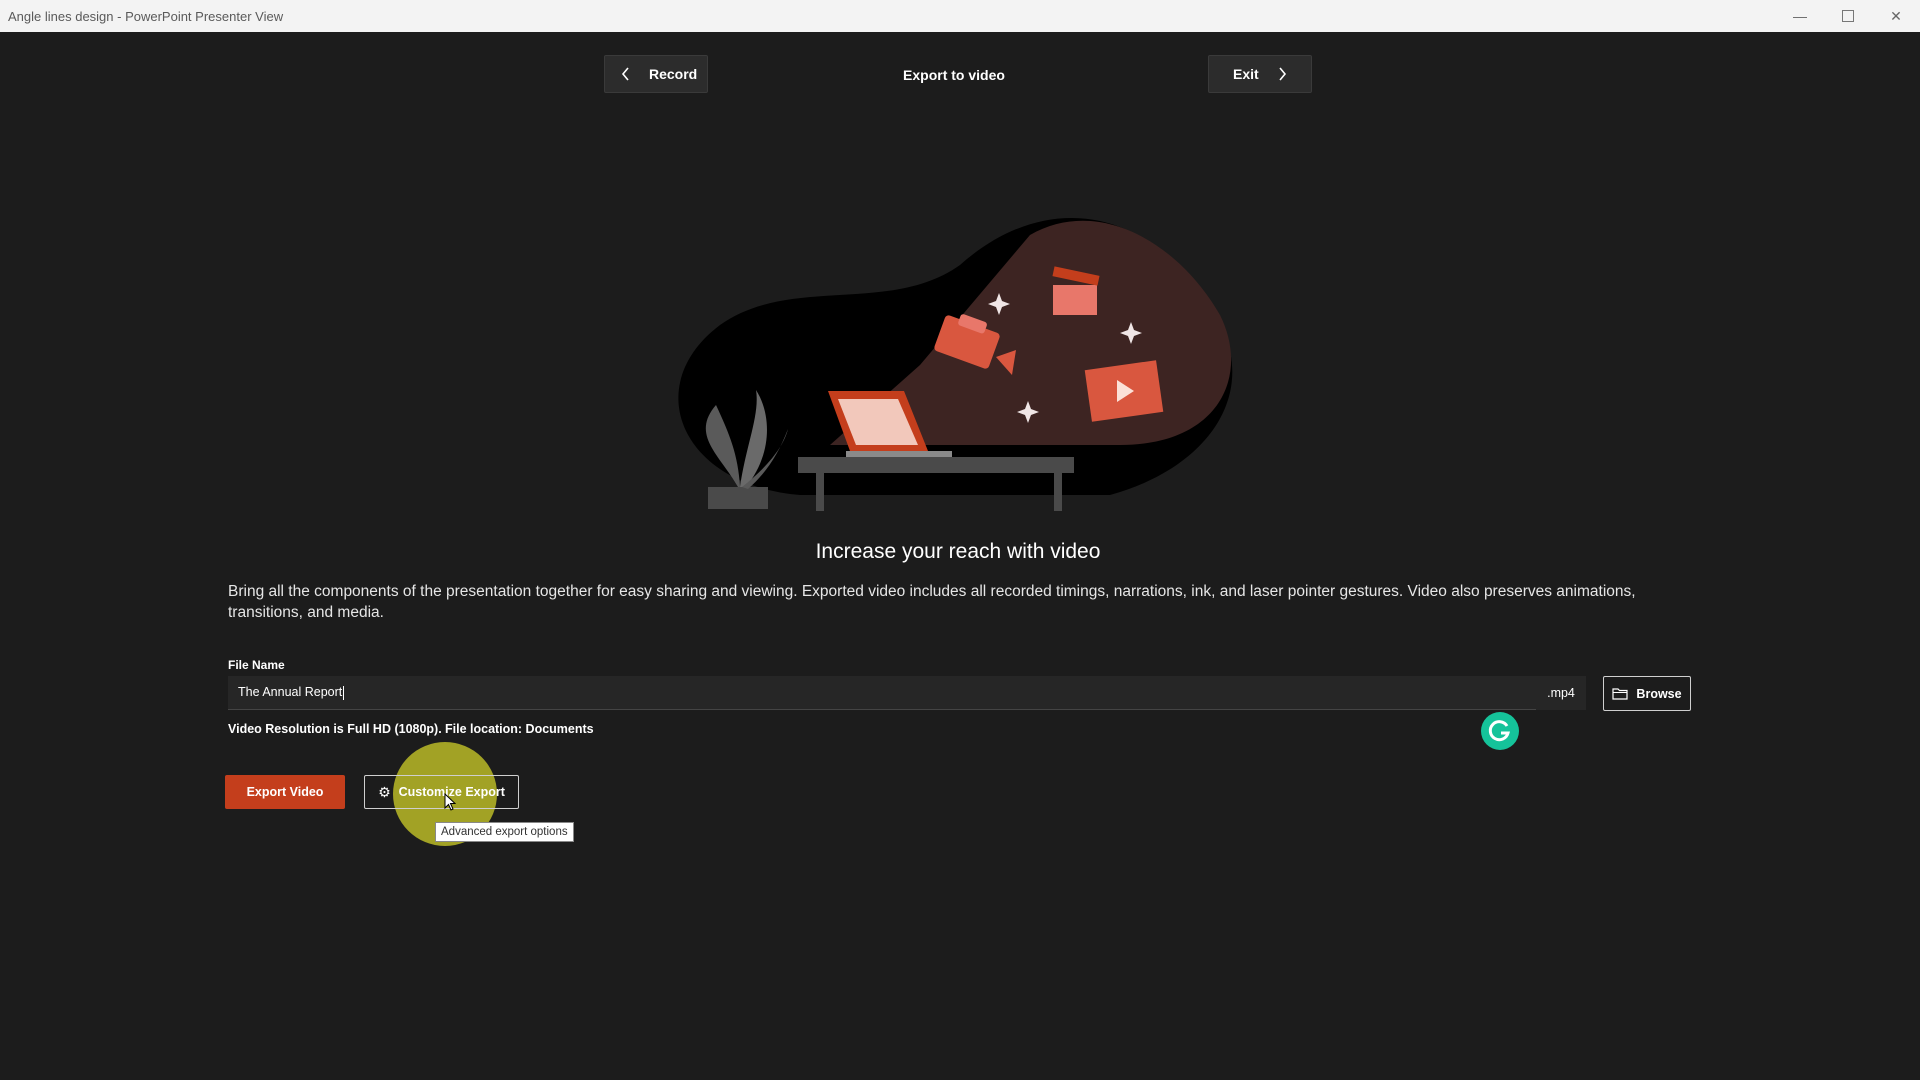 The height and width of the screenshot is (1080, 1920). Describe the element at coordinates (954, 75) in the screenshot. I see `page-title: Export to video` at that location.